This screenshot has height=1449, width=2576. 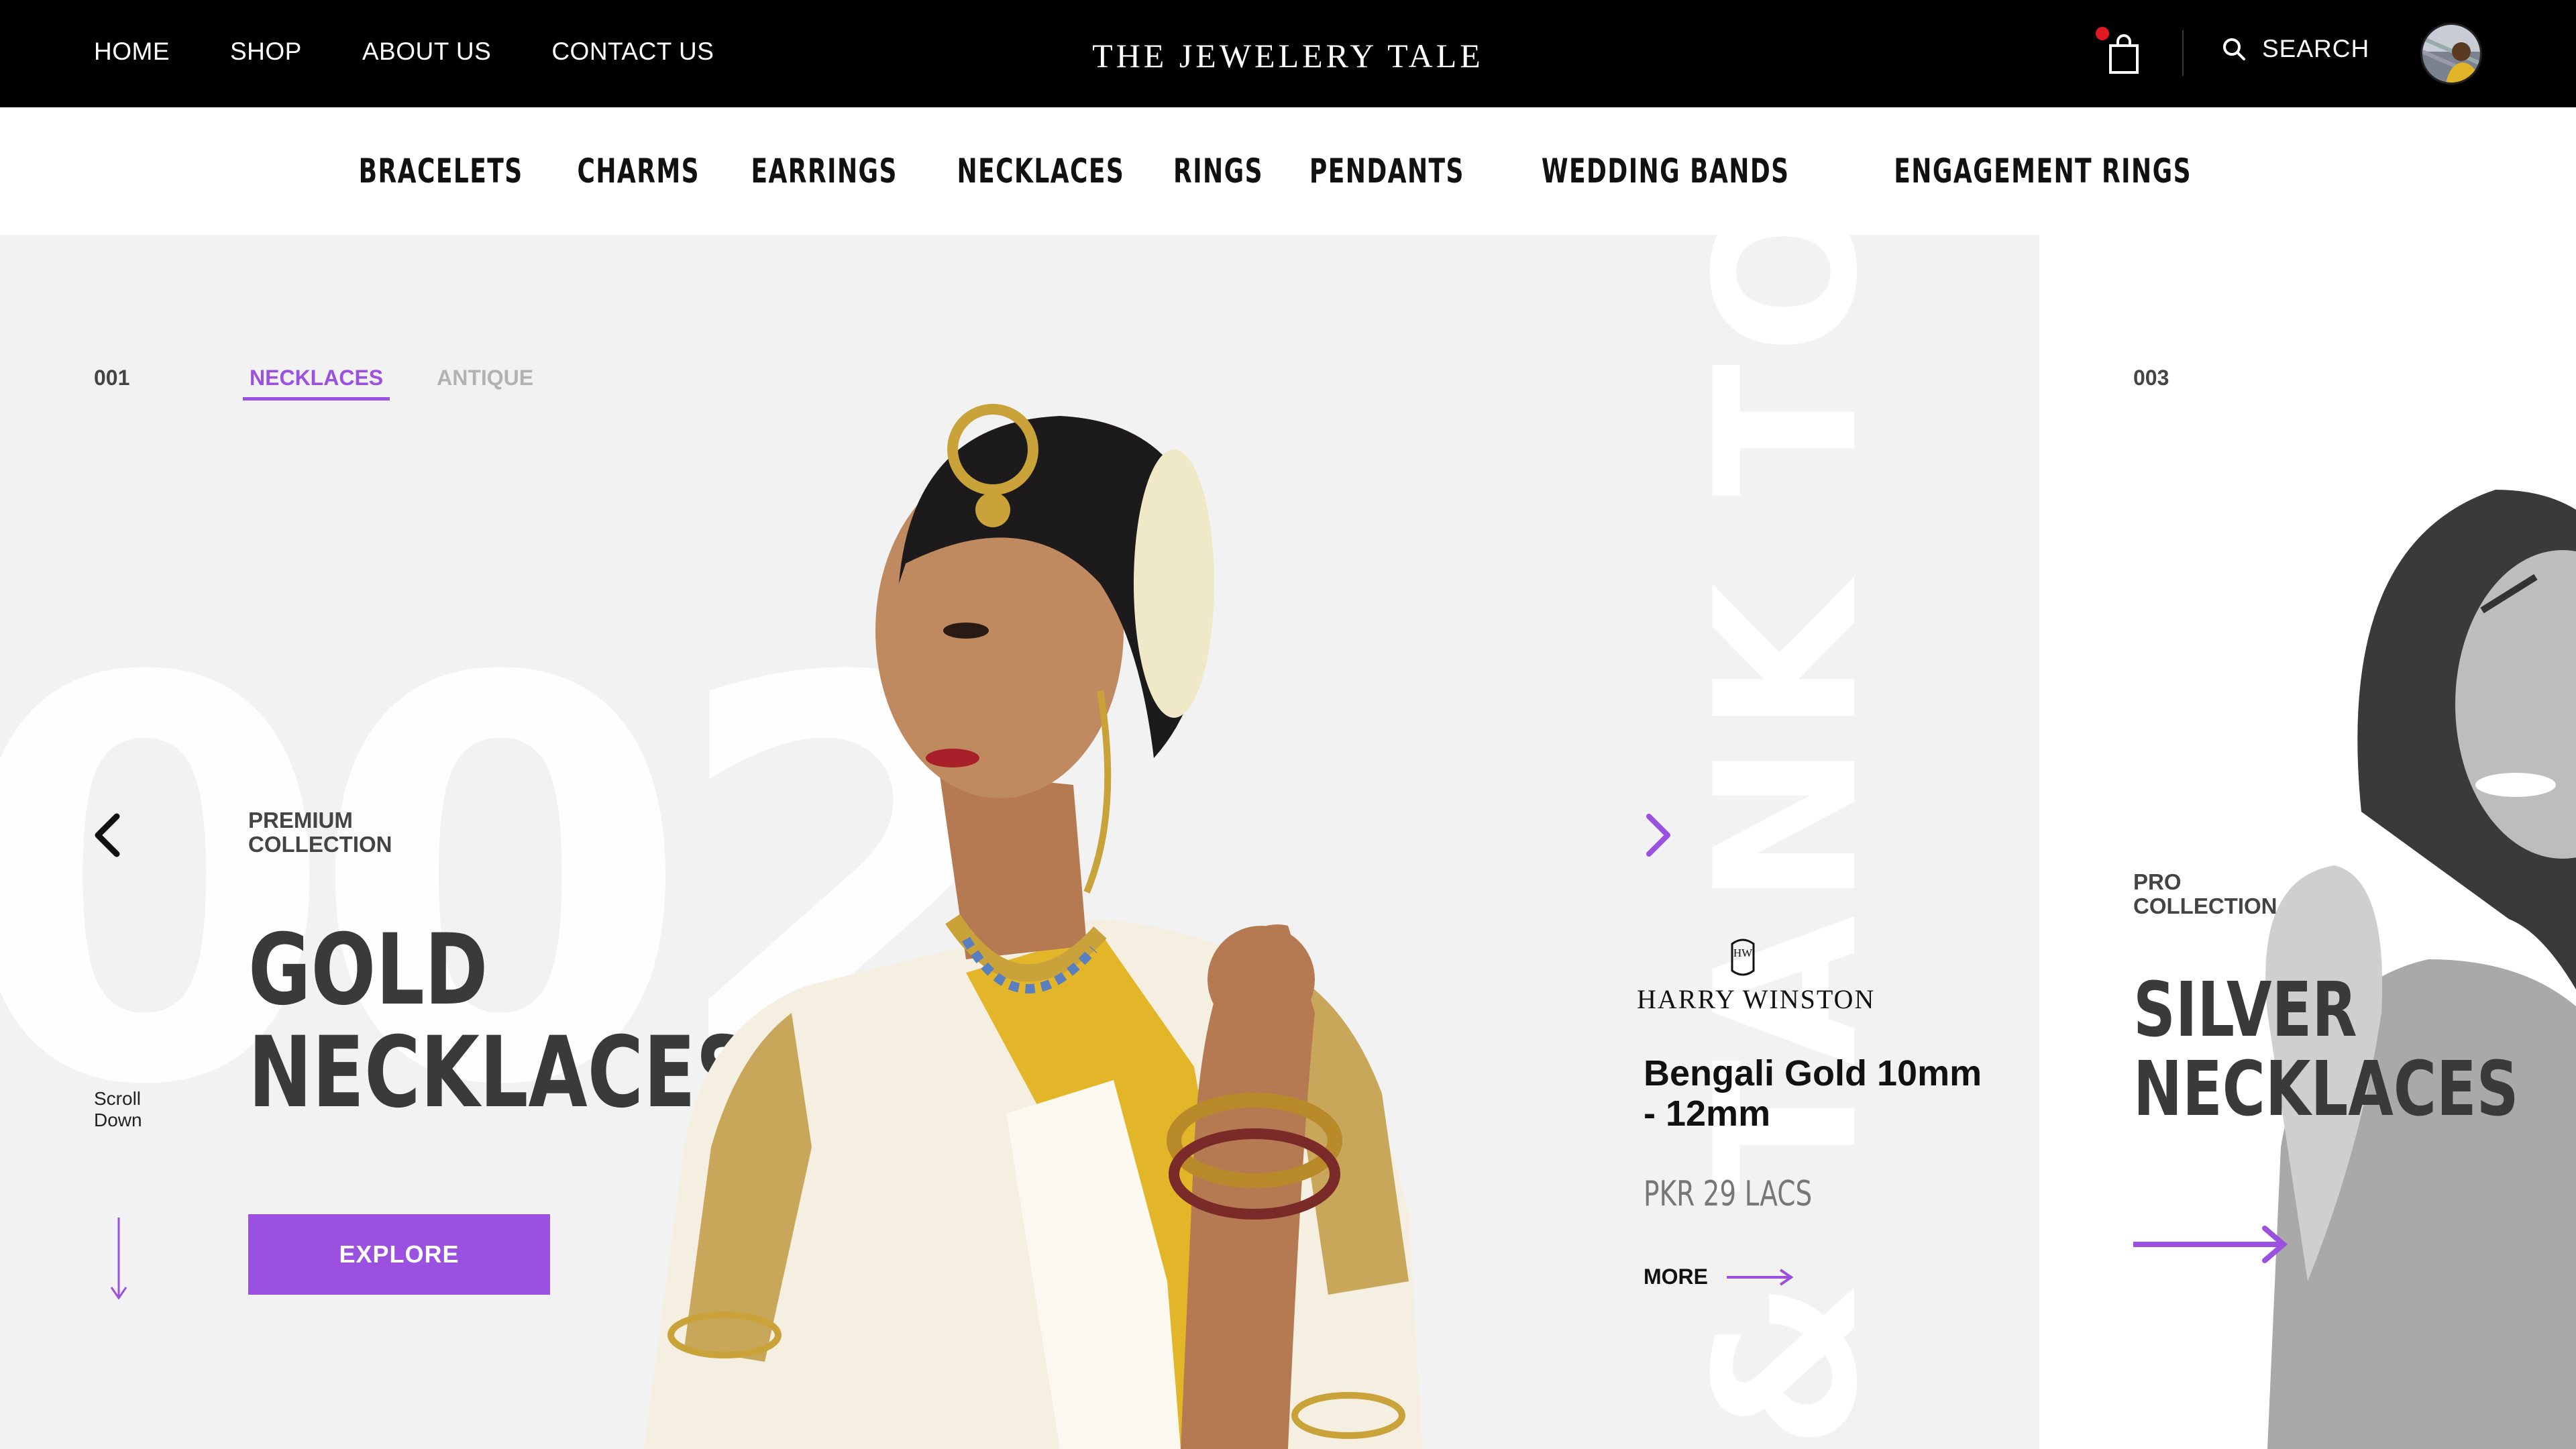 I want to click on header-divider, so click(x=2183, y=53).